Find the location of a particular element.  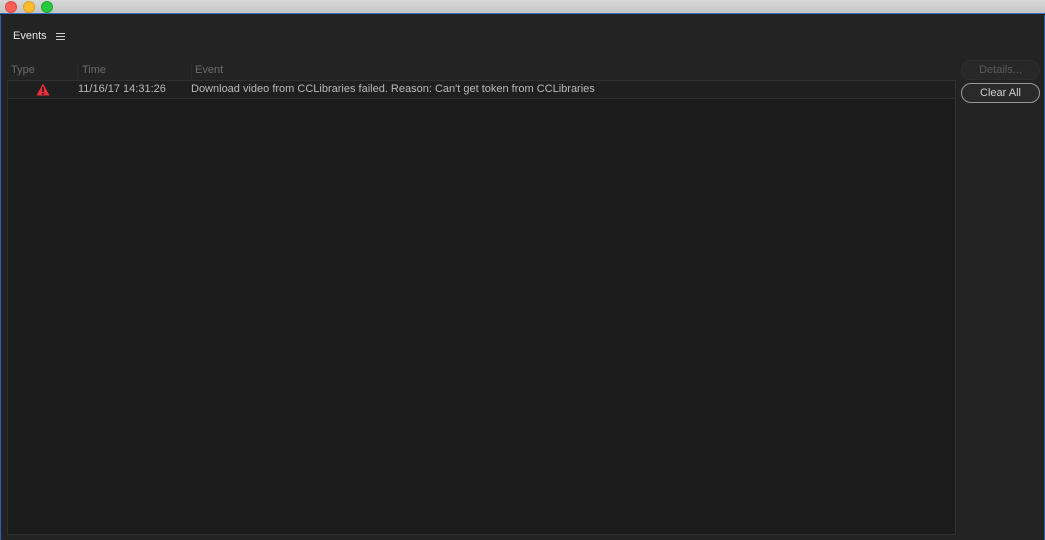

window-minimize-button is located at coordinates (29, 7).